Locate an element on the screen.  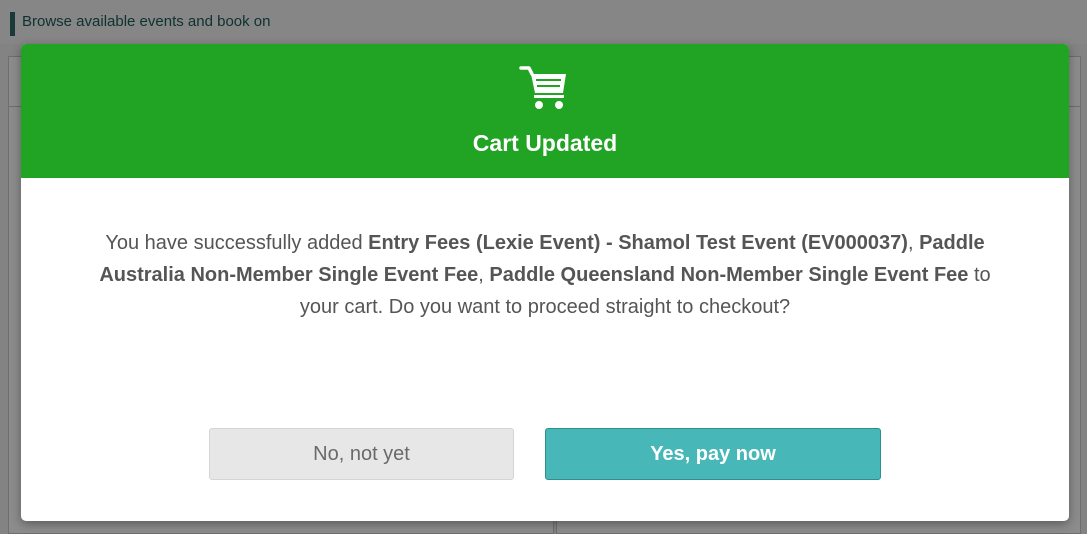
message-prefix: You have successfully added is located at coordinates (237, 243).